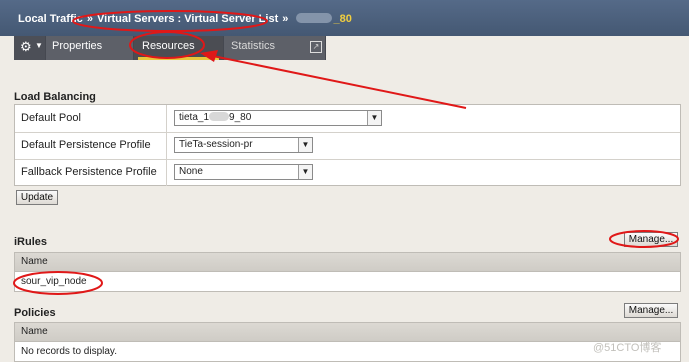 The width and height of the screenshot is (689, 362). What do you see at coordinates (58, 283) in the screenshot?
I see `annotation-ellipse-irule-name` at bounding box center [58, 283].